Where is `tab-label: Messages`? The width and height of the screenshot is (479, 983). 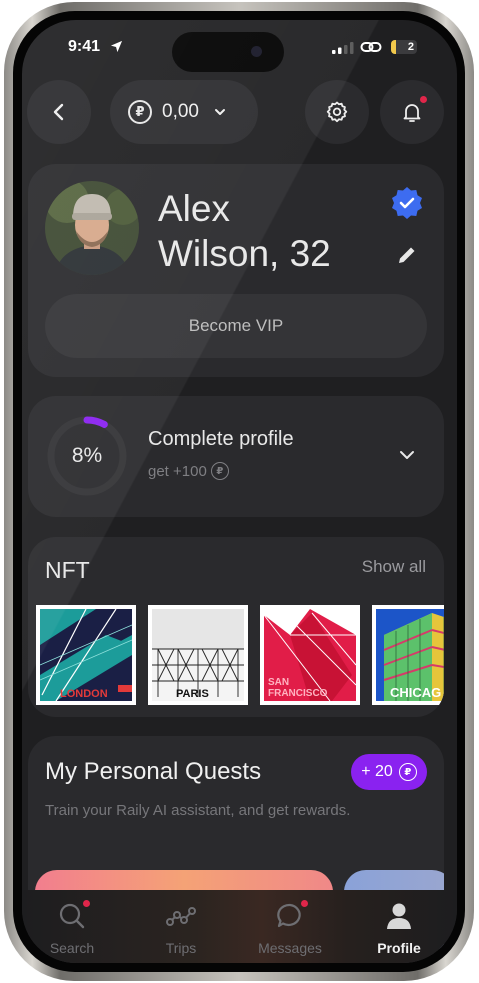
tab-label: Messages is located at coordinates (290, 948).